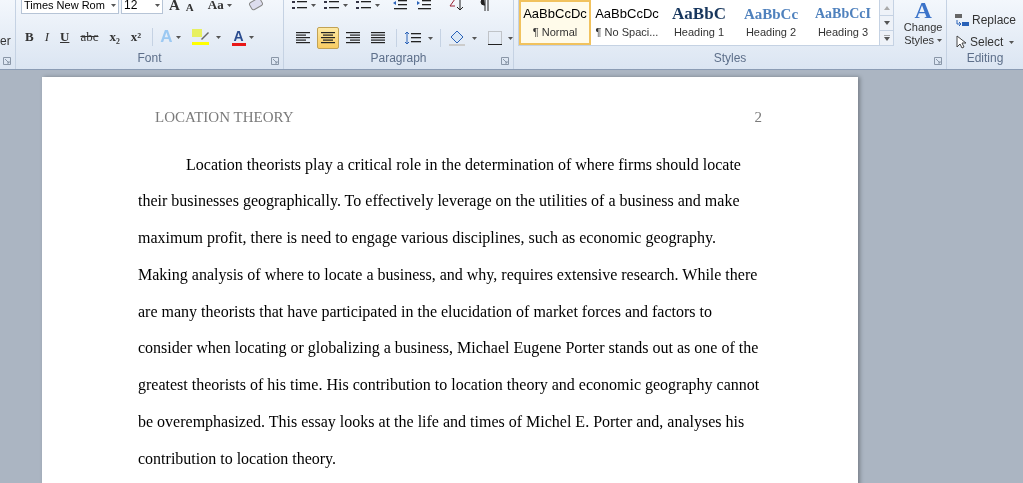  Describe the element at coordinates (224, 117) in the screenshot. I see `running-header: LOCATION THEORY` at that location.